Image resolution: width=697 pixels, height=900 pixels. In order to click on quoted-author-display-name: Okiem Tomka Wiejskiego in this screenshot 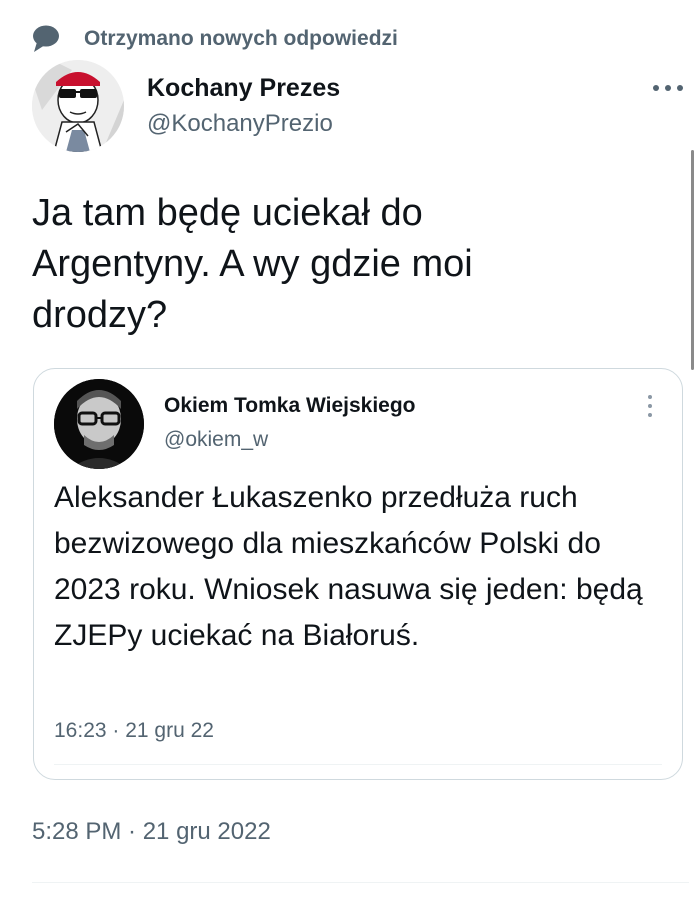, I will do `click(290, 406)`.